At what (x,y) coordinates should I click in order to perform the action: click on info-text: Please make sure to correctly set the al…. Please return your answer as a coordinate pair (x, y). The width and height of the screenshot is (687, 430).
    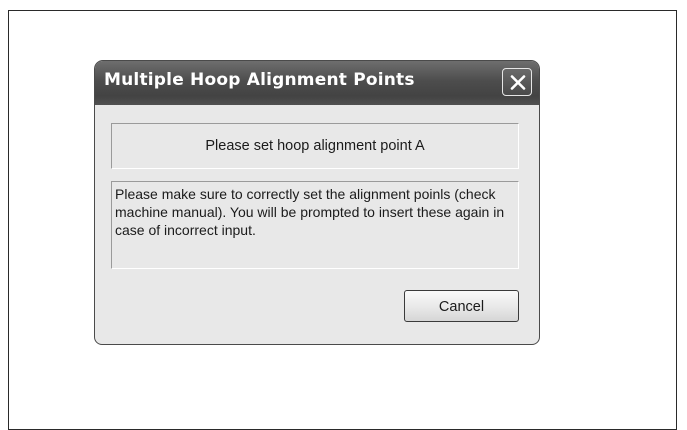
    Looking at the image, I should click on (315, 225).